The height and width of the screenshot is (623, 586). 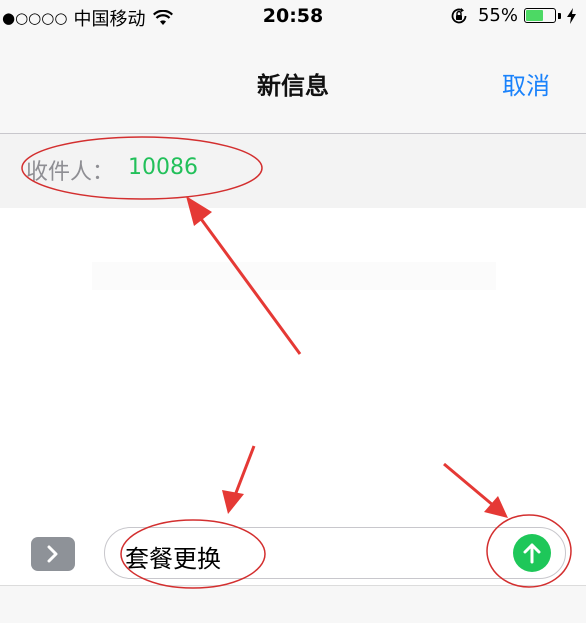 What do you see at coordinates (459, 16) in the screenshot?
I see `rotation-lock-icon` at bounding box center [459, 16].